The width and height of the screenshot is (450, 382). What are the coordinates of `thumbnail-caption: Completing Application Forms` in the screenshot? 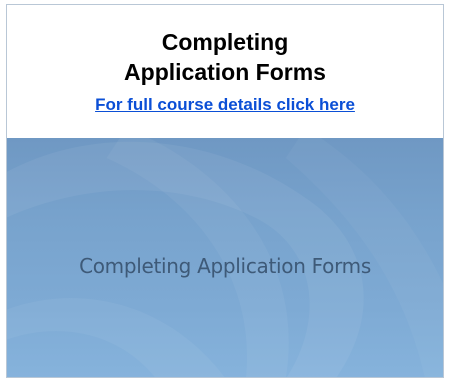 It's located at (225, 266).